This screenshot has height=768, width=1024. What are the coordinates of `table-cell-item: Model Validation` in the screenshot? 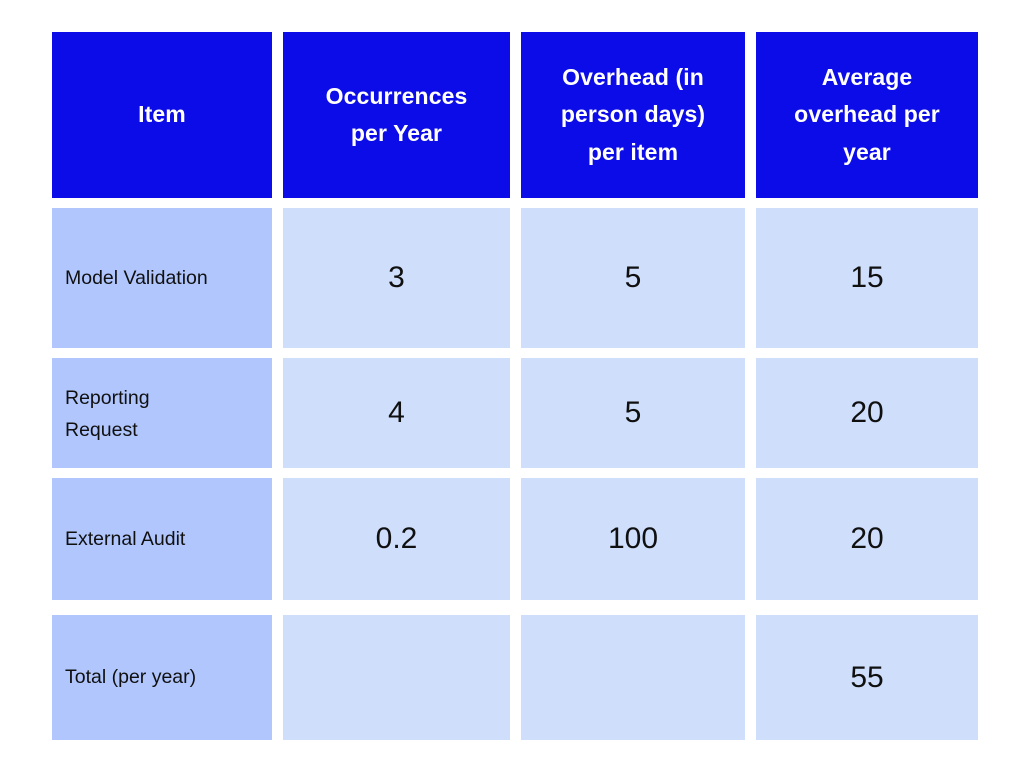 It's located at (162, 278).